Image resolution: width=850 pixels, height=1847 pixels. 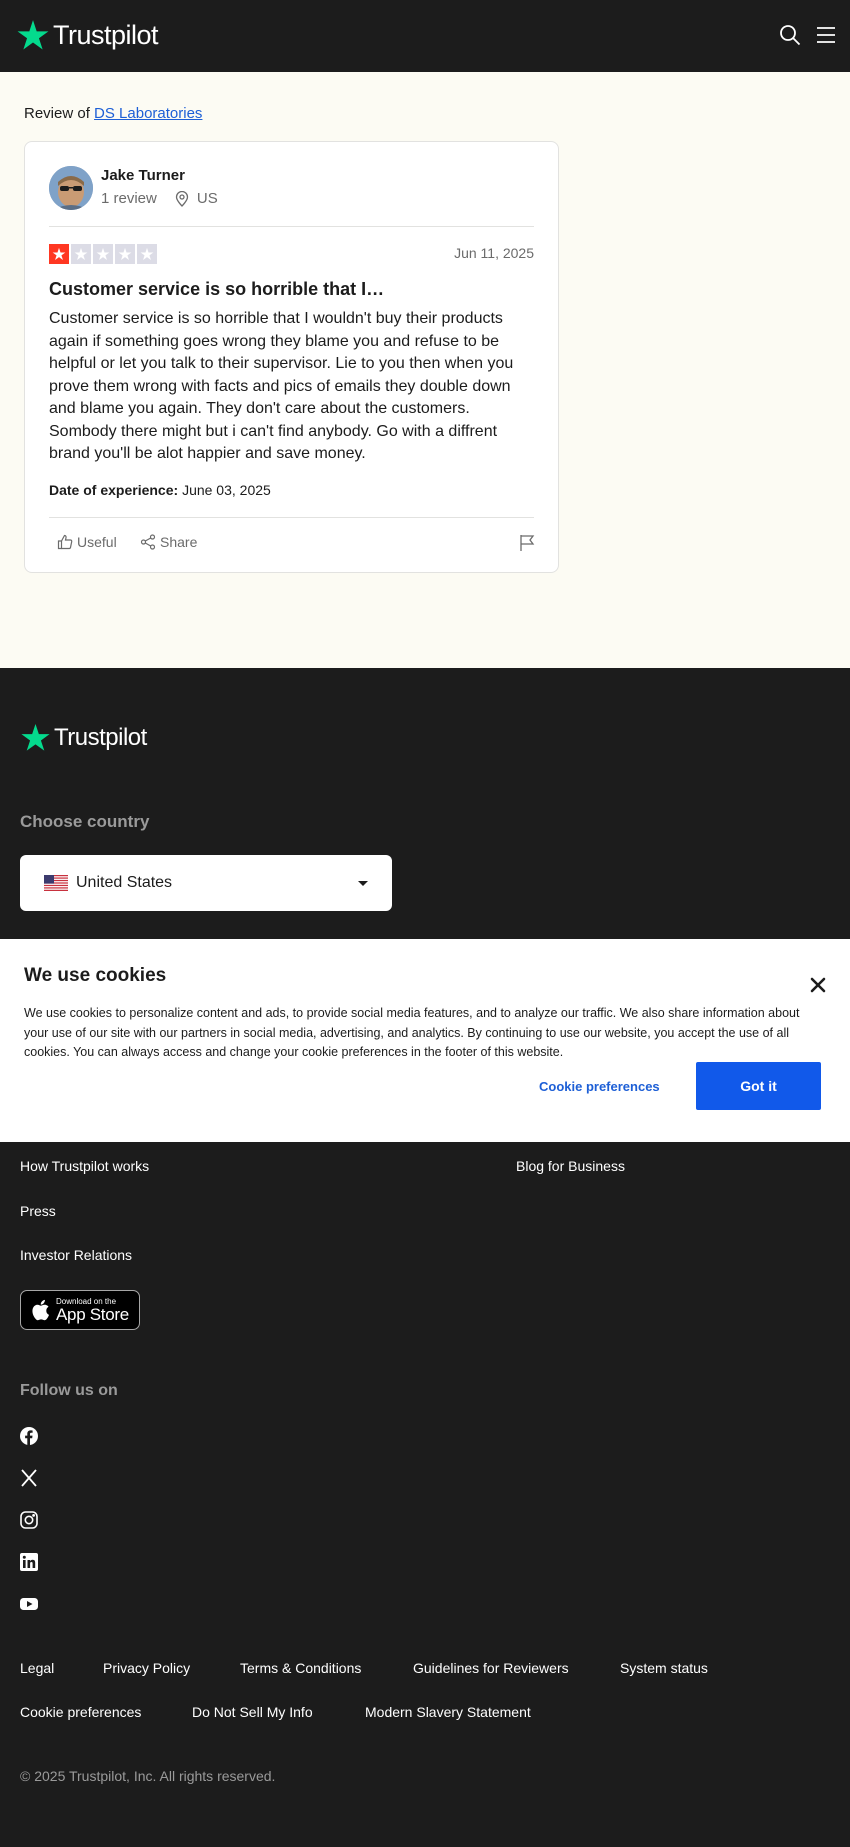 What do you see at coordinates (84, 1166) in the screenshot?
I see `footer-link-how-trustpilot-works: How Trustpilot works` at bounding box center [84, 1166].